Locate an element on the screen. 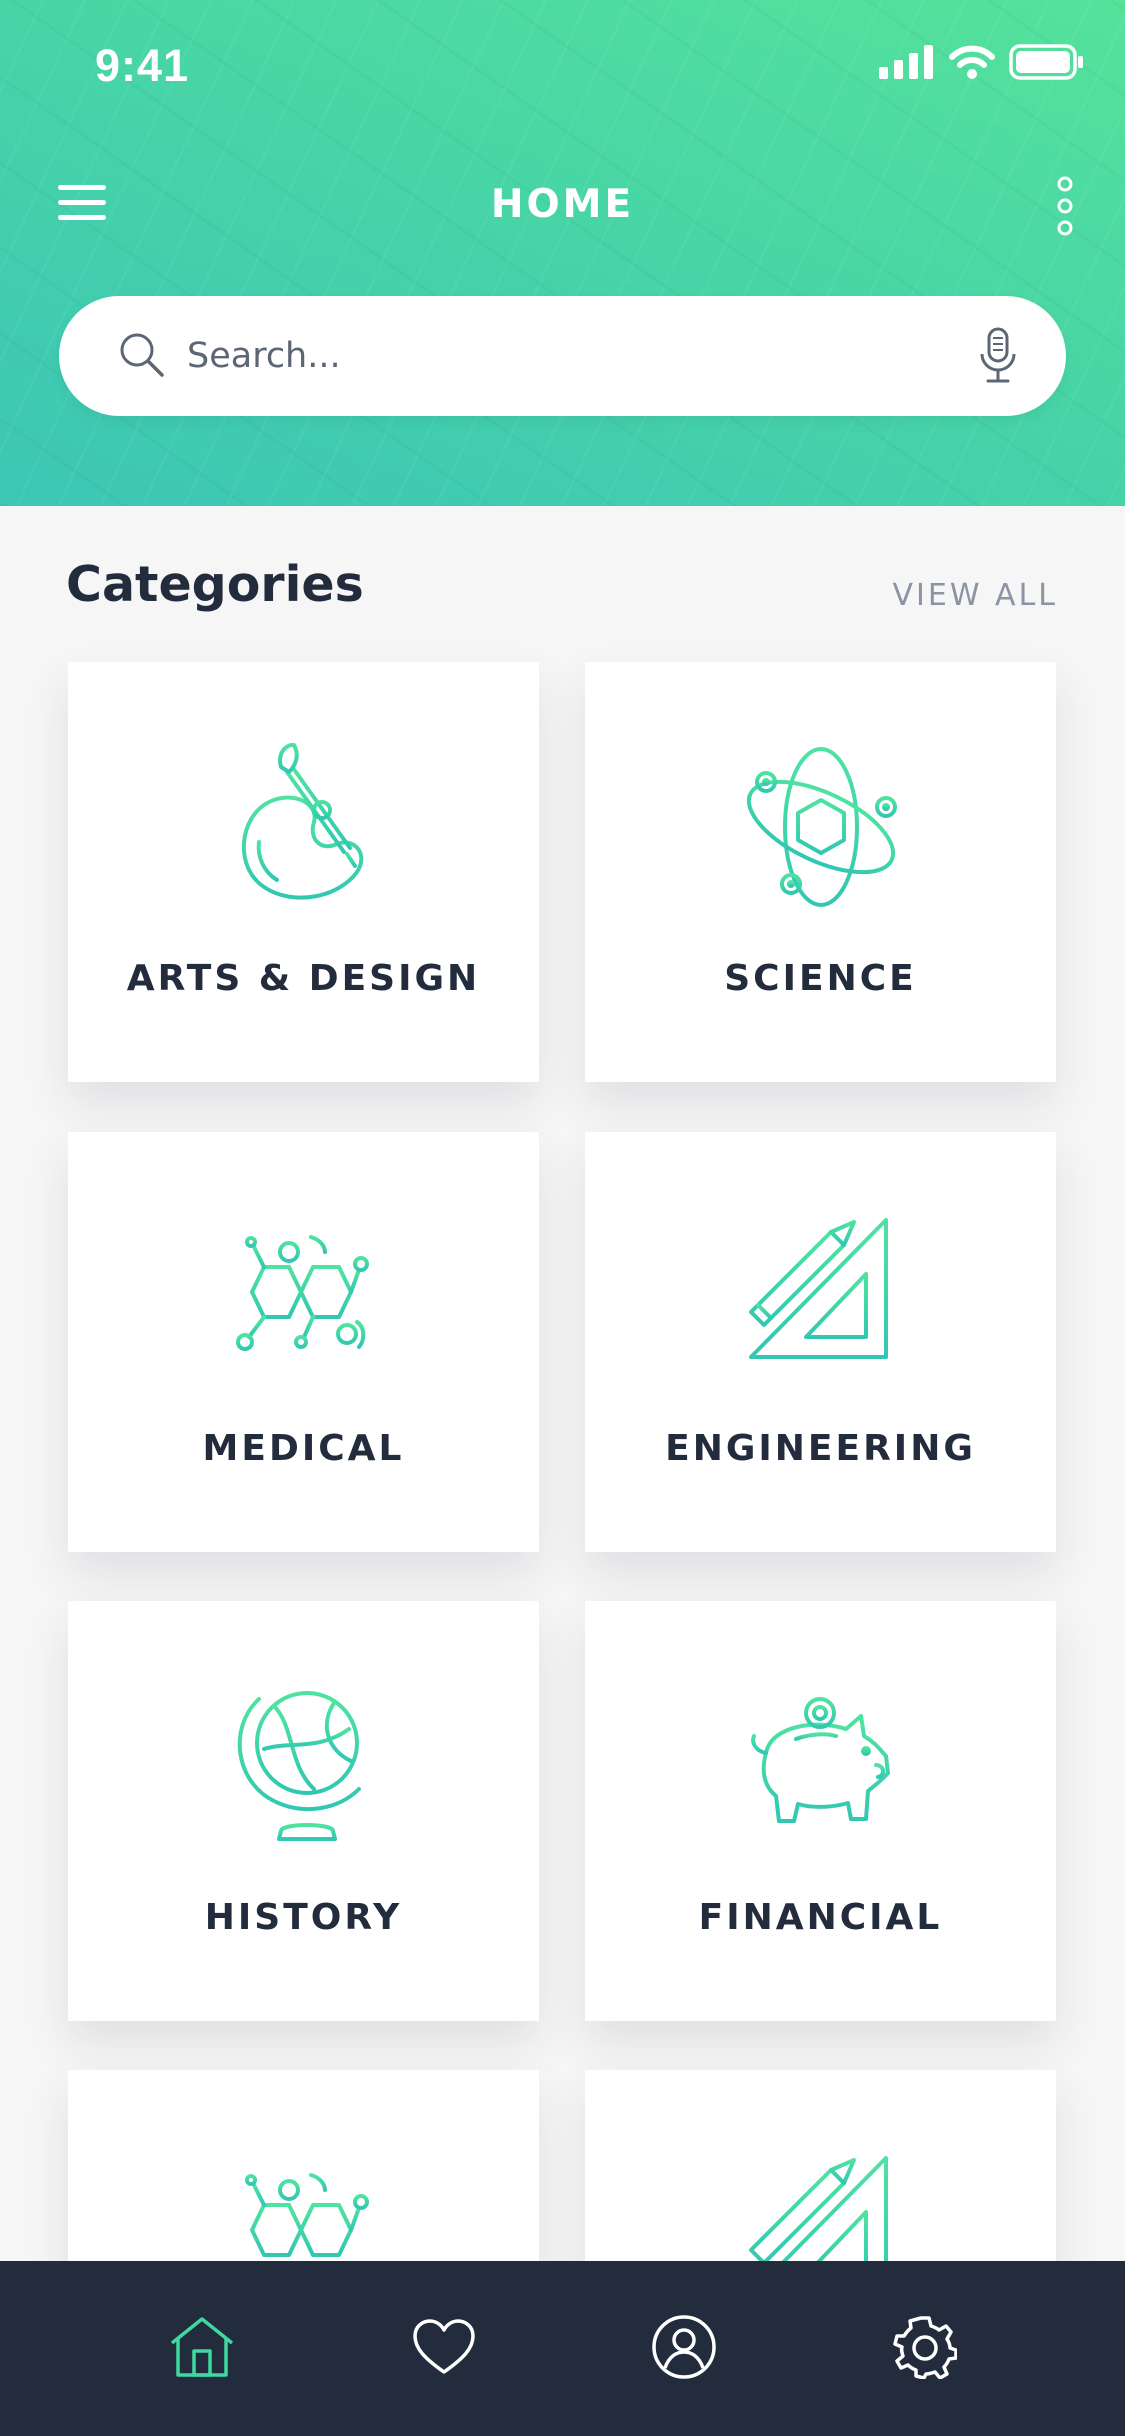 Image resolution: width=1125 pixels, height=2436 pixels. microphone-icon is located at coordinates (998, 356).